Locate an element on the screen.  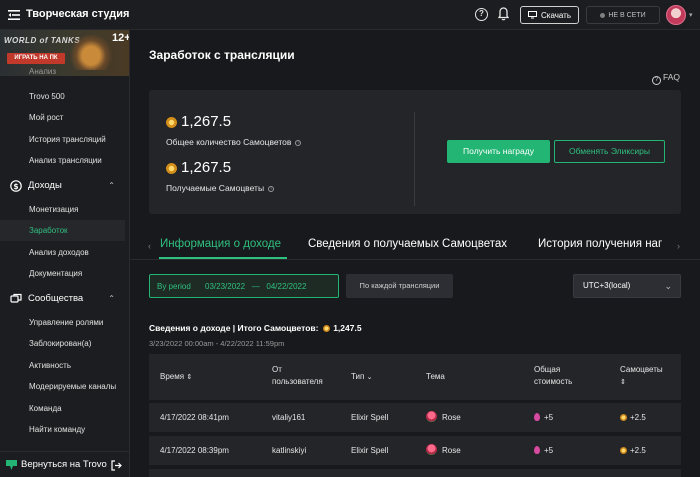
sidebar-item-analytics-partial: Анализ is located at coordinates (62, 71).